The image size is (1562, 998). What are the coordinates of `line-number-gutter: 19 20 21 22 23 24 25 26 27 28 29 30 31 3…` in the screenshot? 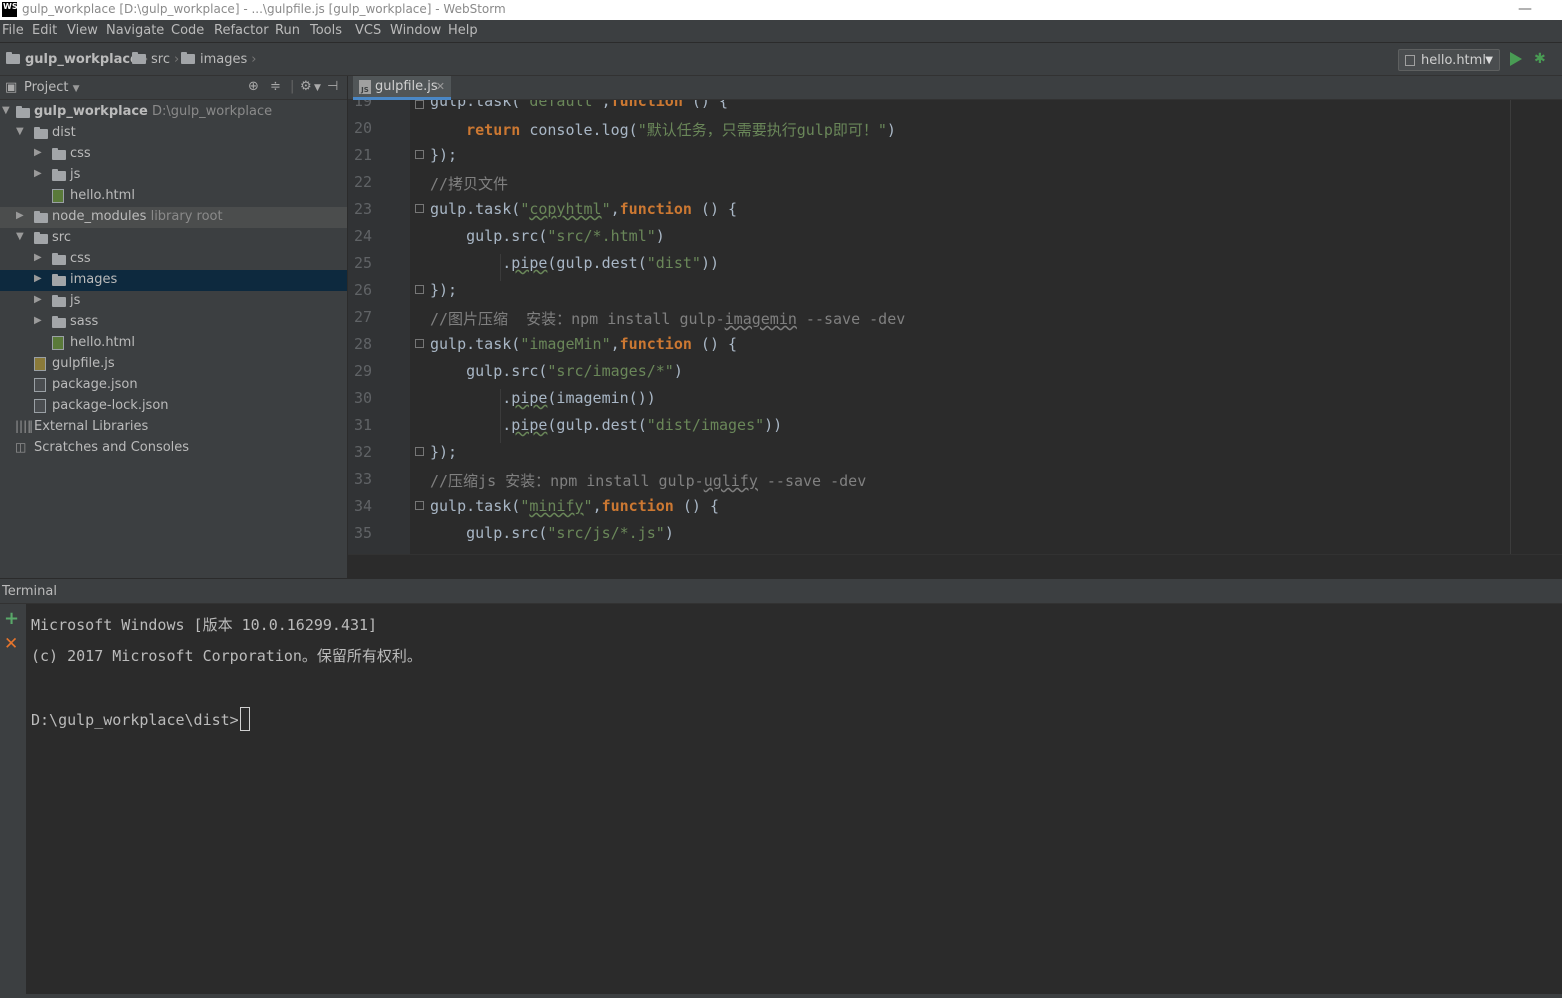 It's located at (379, 327).